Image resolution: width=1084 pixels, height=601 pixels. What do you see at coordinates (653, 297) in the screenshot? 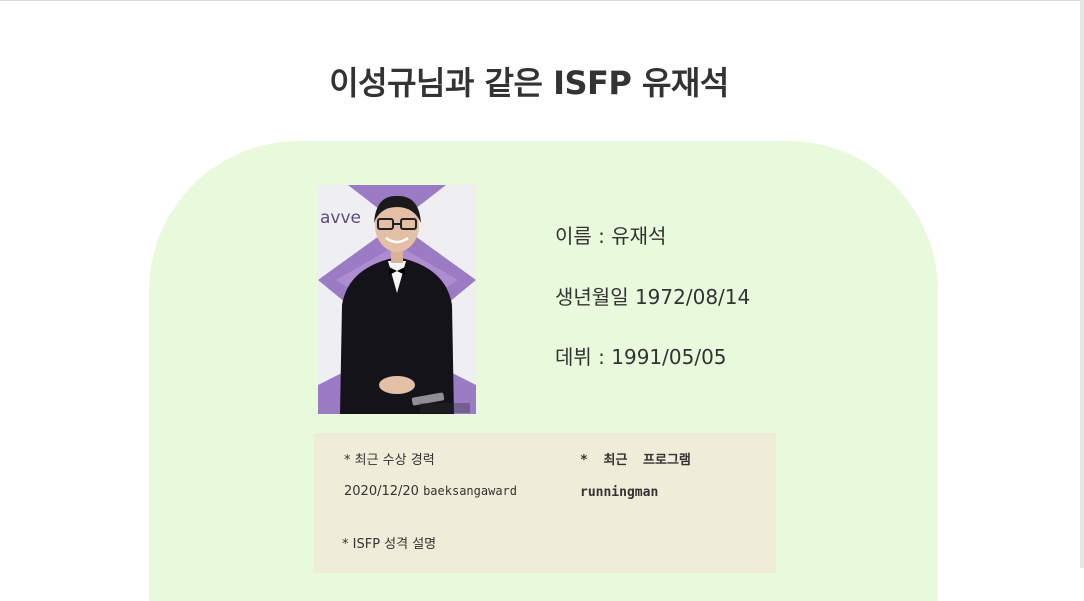
I see `birthdate-field: 생년월일 1972/08/14` at bounding box center [653, 297].